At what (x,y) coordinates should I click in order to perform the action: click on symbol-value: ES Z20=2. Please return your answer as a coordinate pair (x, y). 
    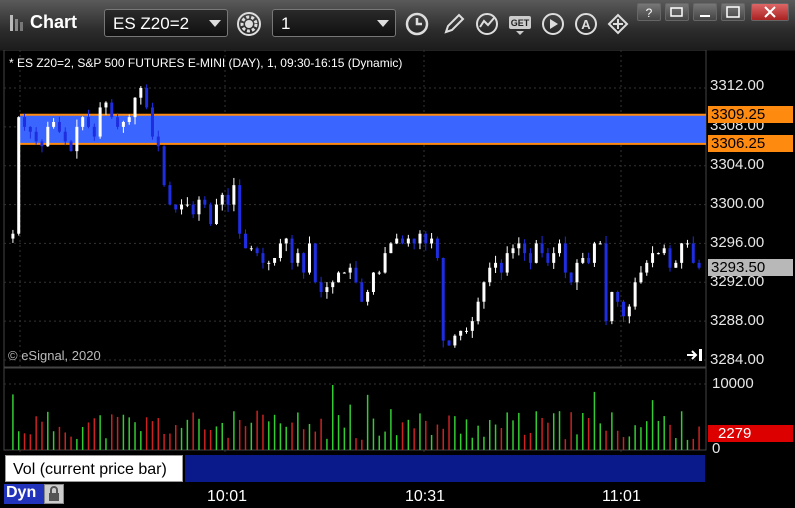
    Looking at the image, I should click on (151, 23).